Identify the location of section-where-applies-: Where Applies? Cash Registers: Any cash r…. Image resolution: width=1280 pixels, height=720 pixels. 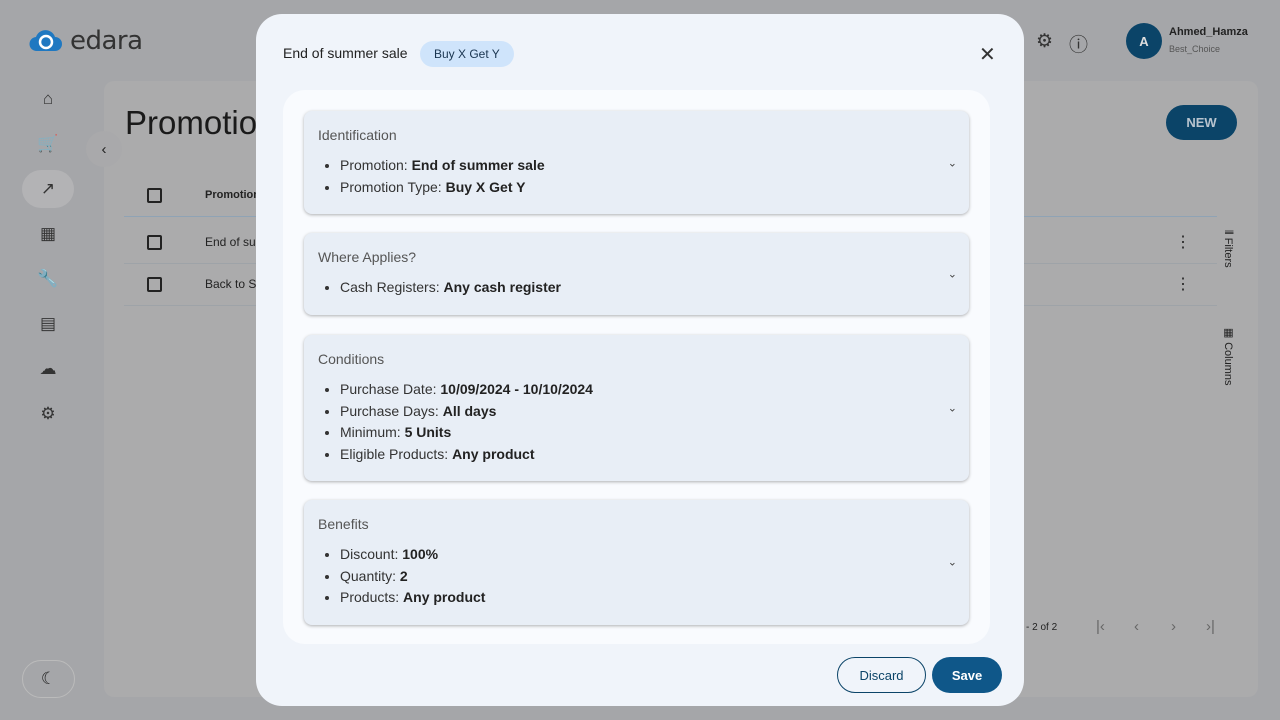
(636, 274).